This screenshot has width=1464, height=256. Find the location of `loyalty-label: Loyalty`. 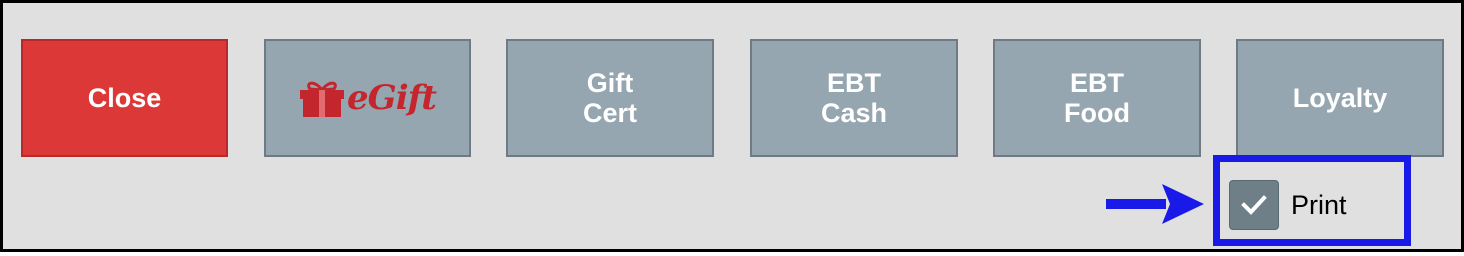

loyalty-label: Loyalty is located at coordinates (1340, 98).